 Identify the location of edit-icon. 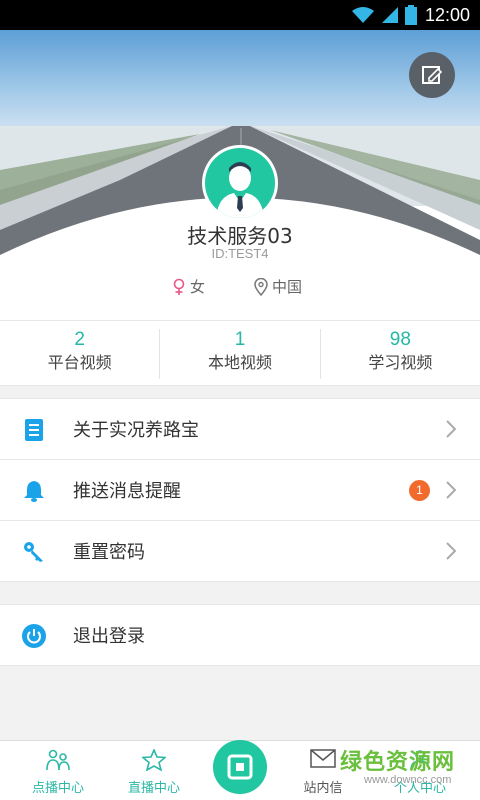
(432, 75).